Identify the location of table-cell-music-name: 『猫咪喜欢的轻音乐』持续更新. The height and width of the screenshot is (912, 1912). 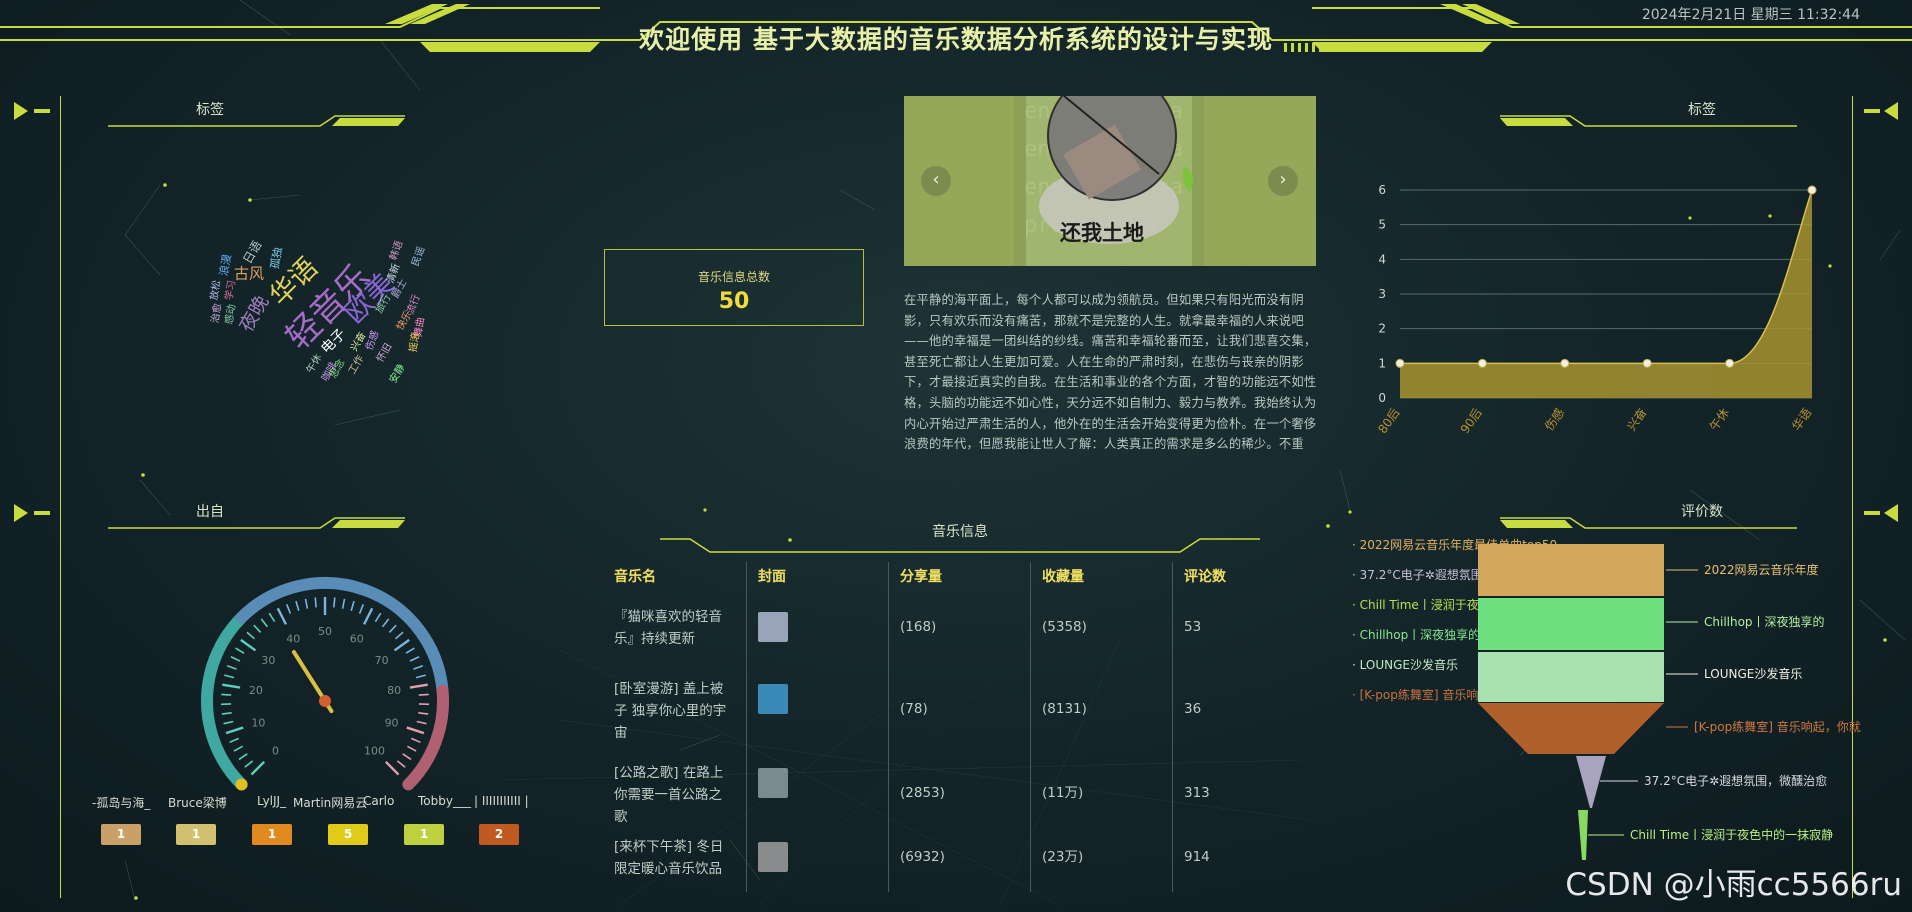
(673, 628).